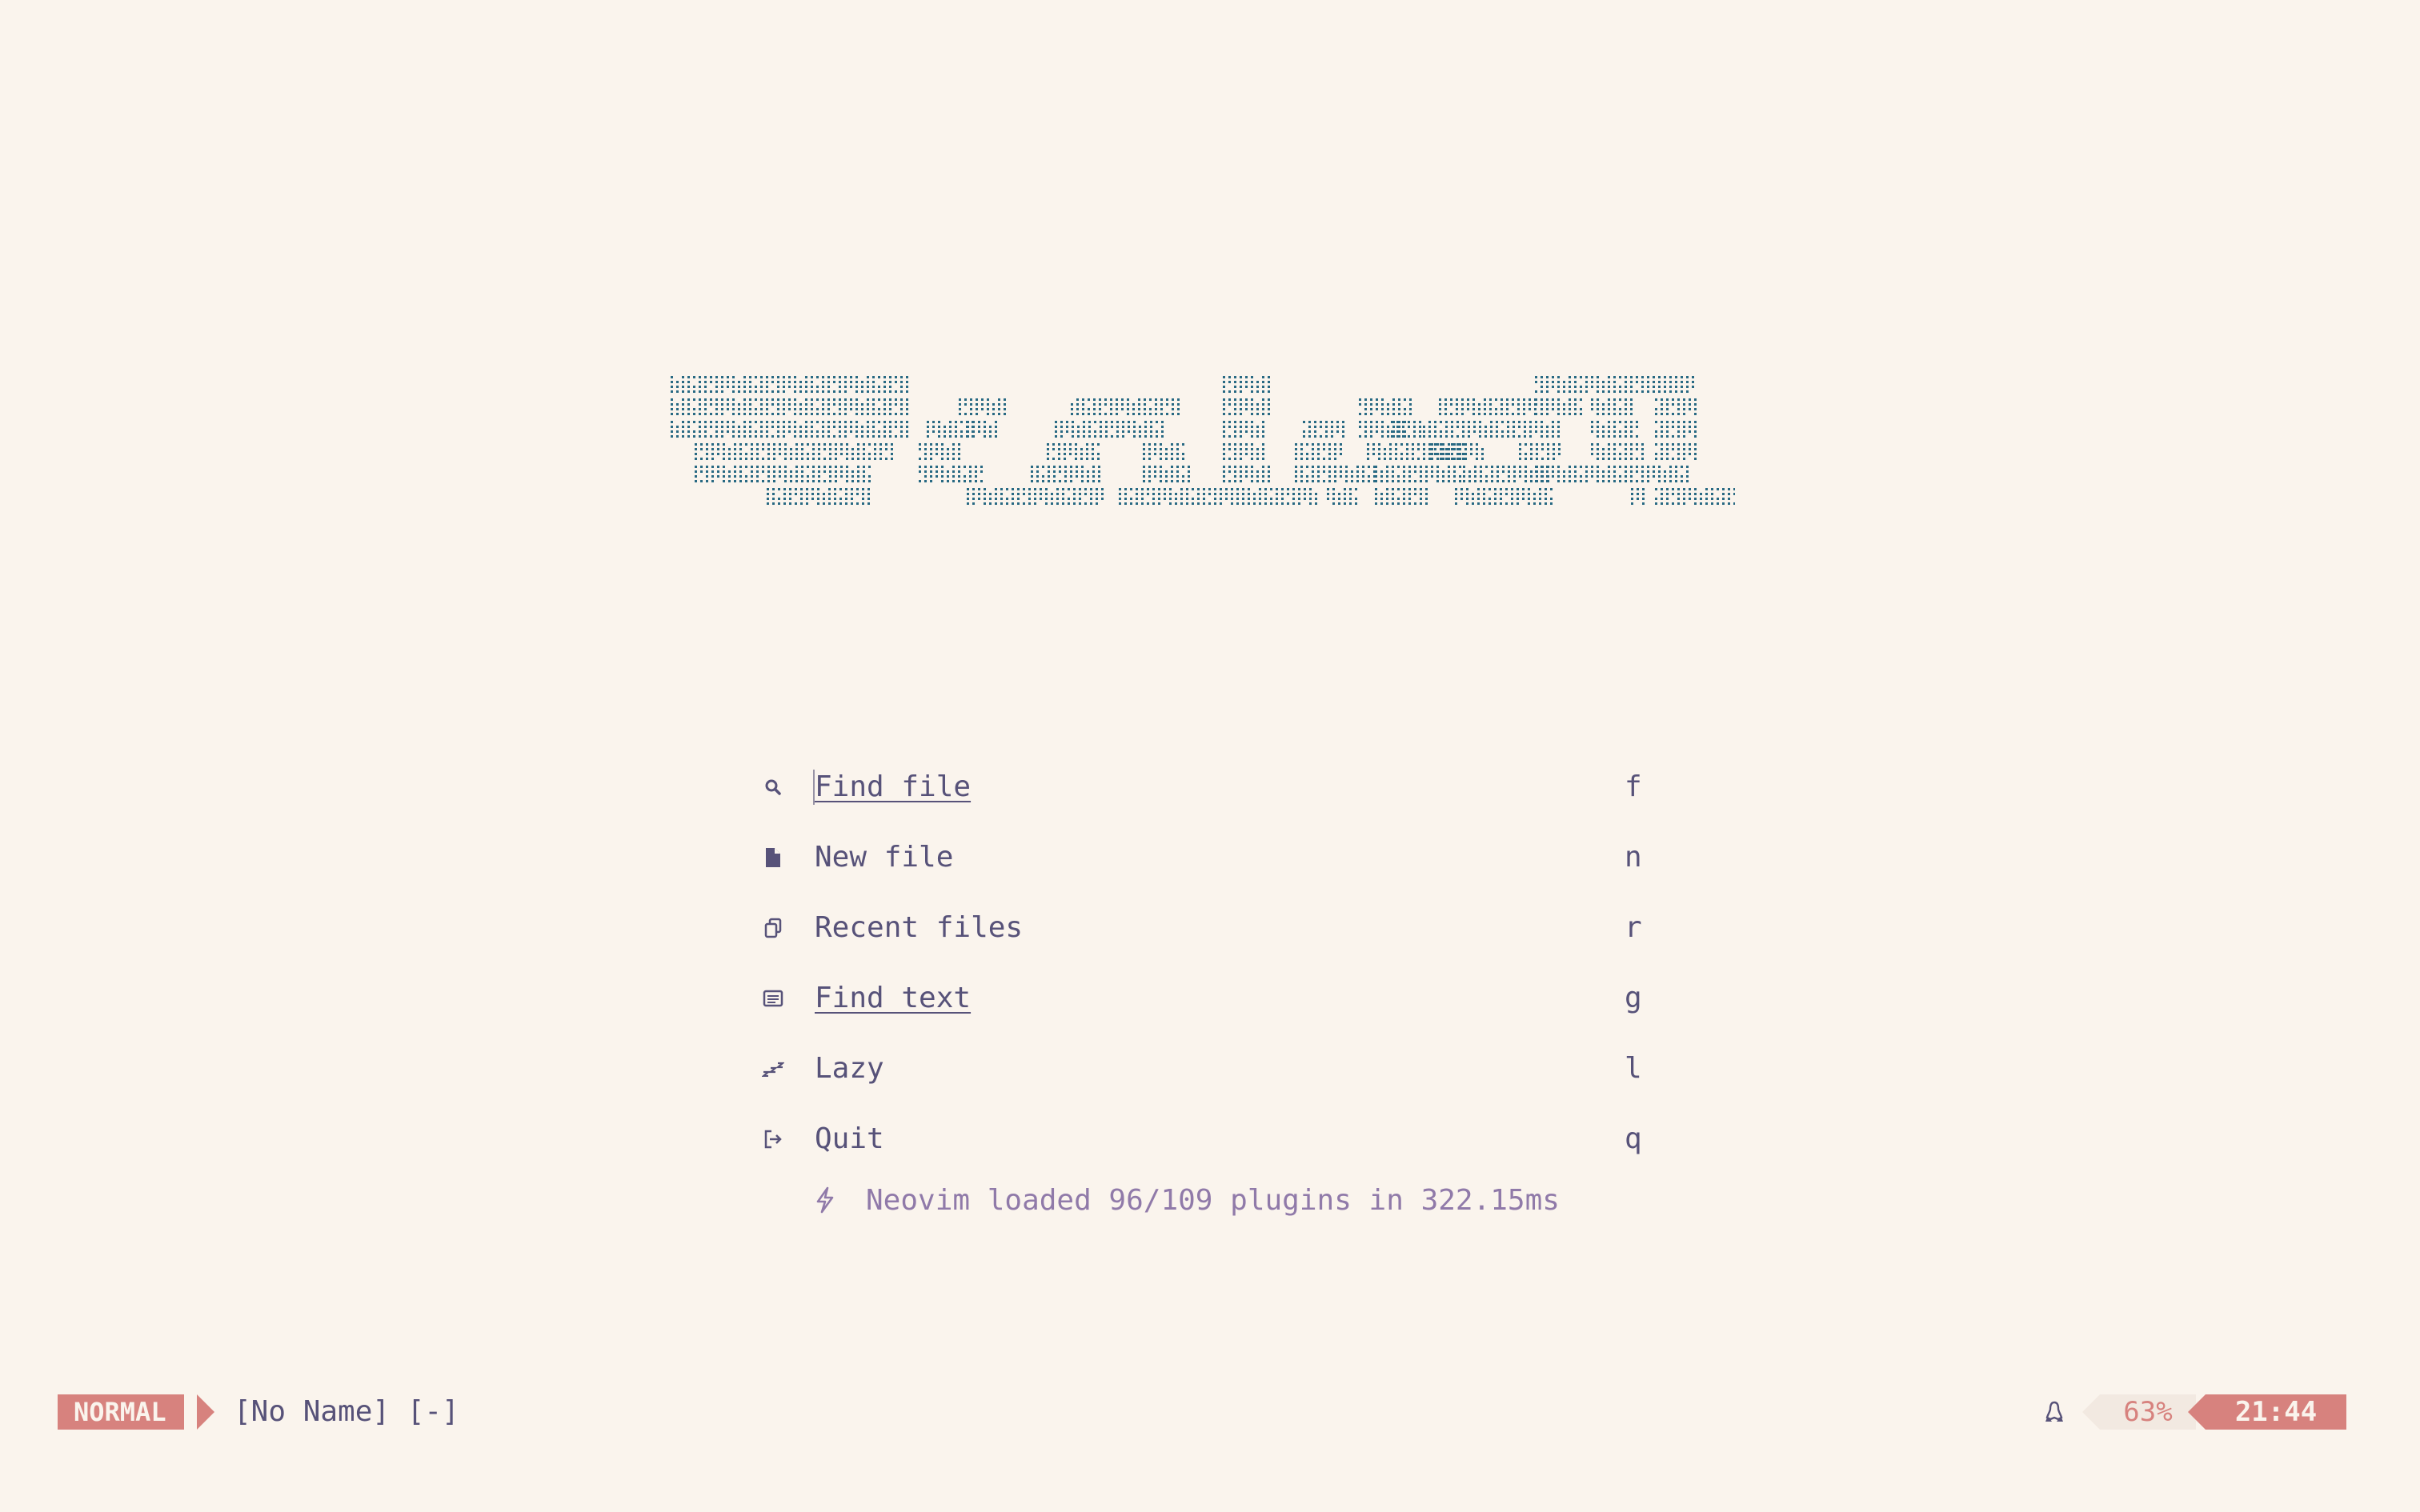  What do you see at coordinates (1200, 1139) in the screenshot?
I see `menu-item-quit: Quit q` at bounding box center [1200, 1139].